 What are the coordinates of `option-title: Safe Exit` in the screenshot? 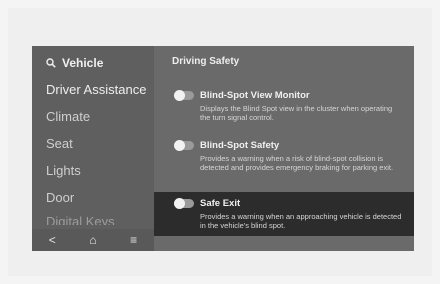 It's located at (220, 203).